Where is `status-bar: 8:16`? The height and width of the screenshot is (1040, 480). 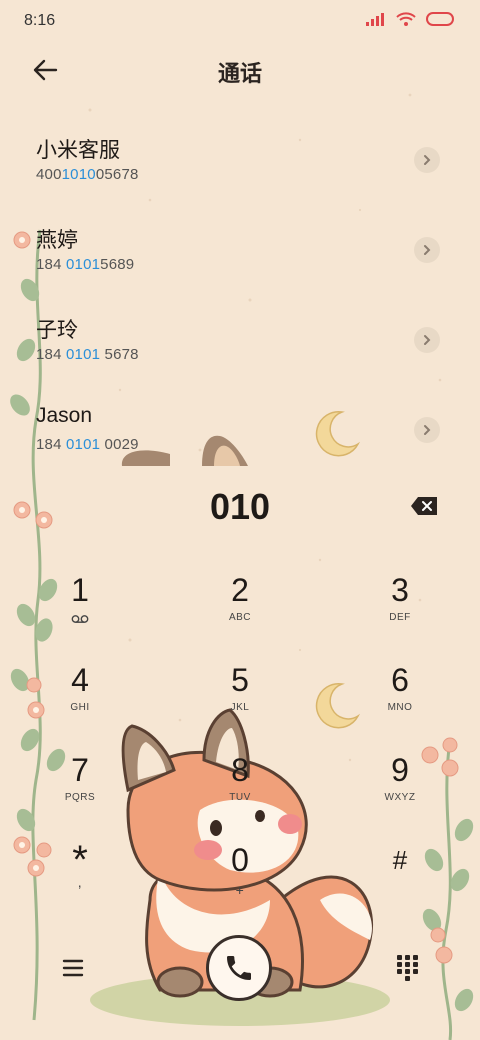
status-bar: 8:16 is located at coordinates (240, 20).